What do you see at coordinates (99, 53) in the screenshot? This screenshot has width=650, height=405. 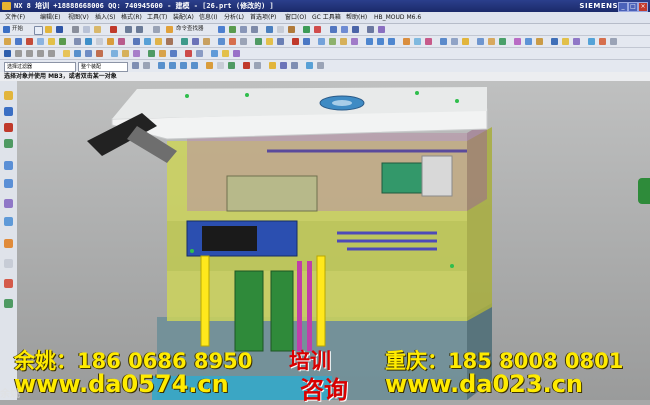 I see `project-curve-icon` at bounding box center [99, 53].